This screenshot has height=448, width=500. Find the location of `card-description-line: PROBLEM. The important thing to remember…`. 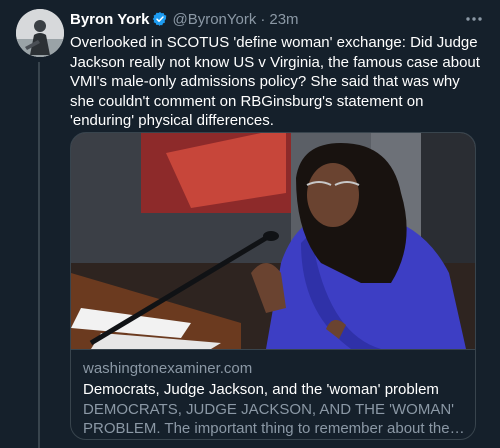

card-description-line: PROBLEM. The important thing to remember… is located at coordinates (274, 428).